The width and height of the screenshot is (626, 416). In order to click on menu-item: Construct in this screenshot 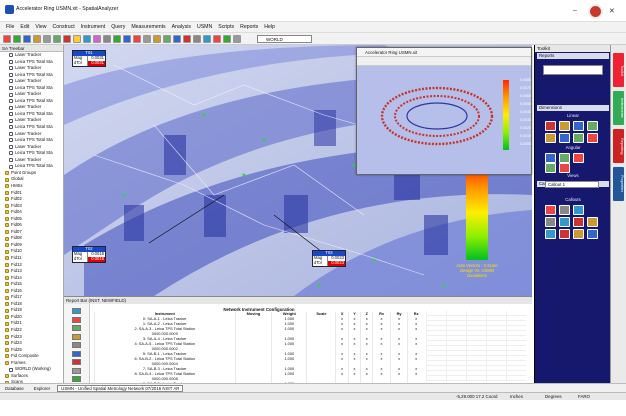, I will do `click(63, 27)`.